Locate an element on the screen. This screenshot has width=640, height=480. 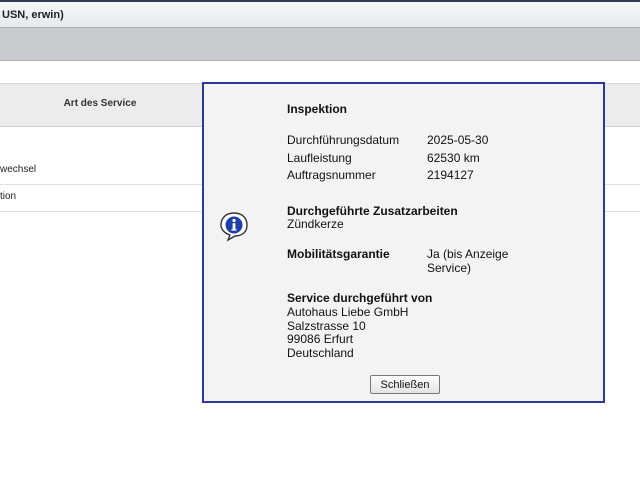
dialog-title: Inspektion is located at coordinates (317, 109).